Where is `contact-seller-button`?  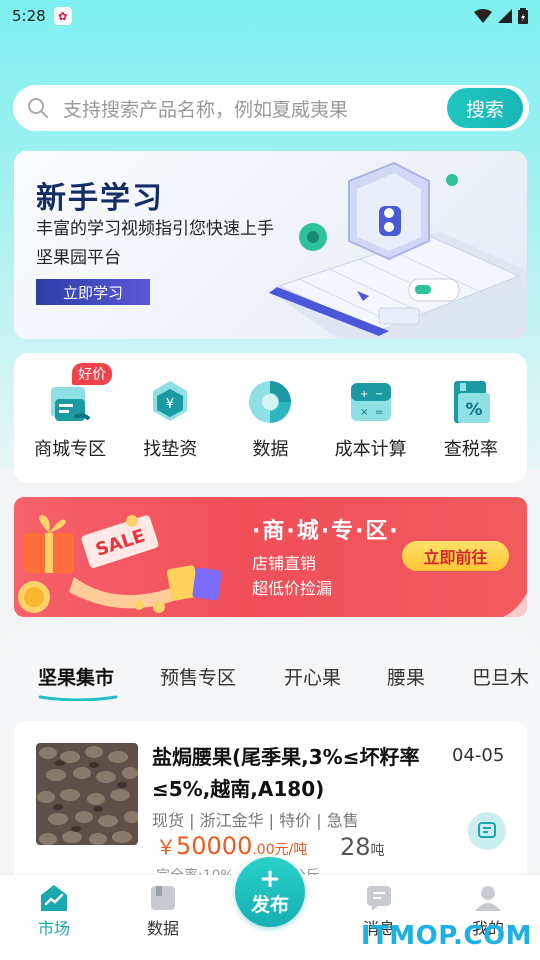 contact-seller-button is located at coordinates (487, 831).